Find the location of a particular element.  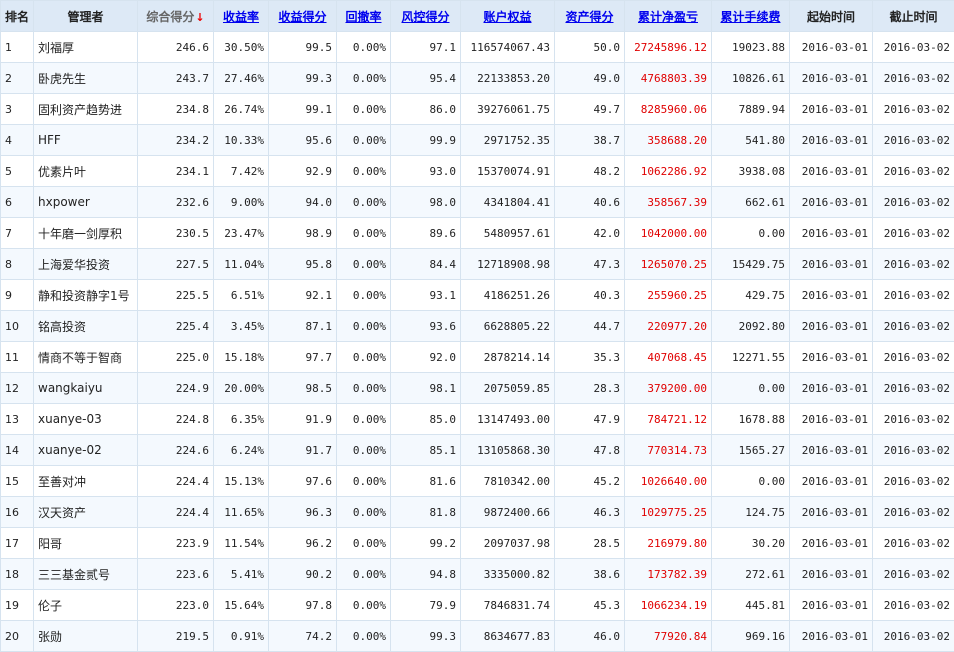

return-rate-cell: 5.41% is located at coordinates (241, 574).